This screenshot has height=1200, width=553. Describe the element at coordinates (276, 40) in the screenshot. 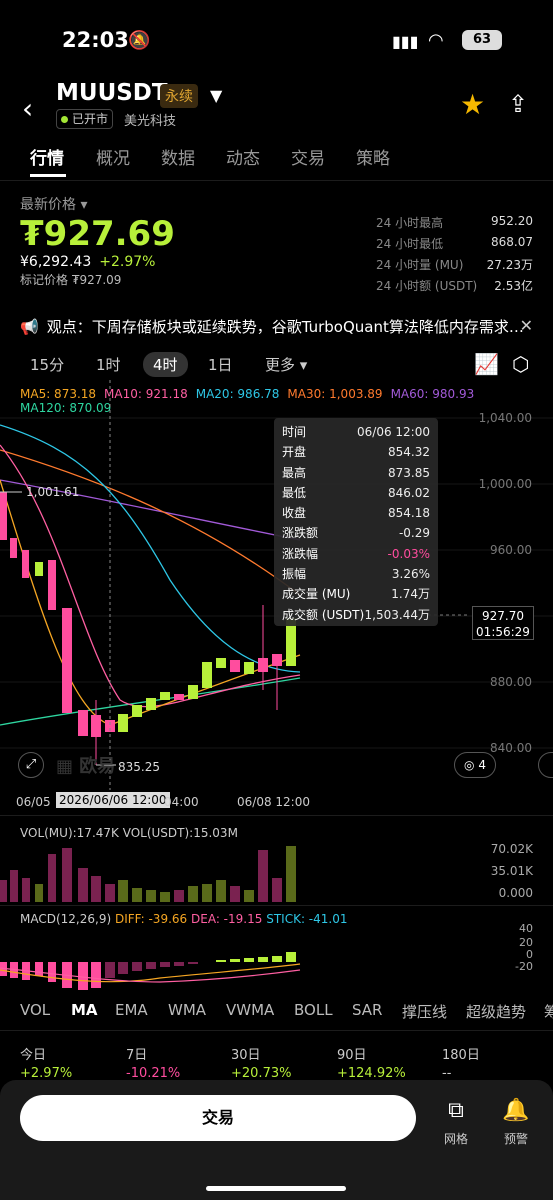

I see `status-bar: 22:03 🔕 ▮▮▮ ◠ 63` at that location.